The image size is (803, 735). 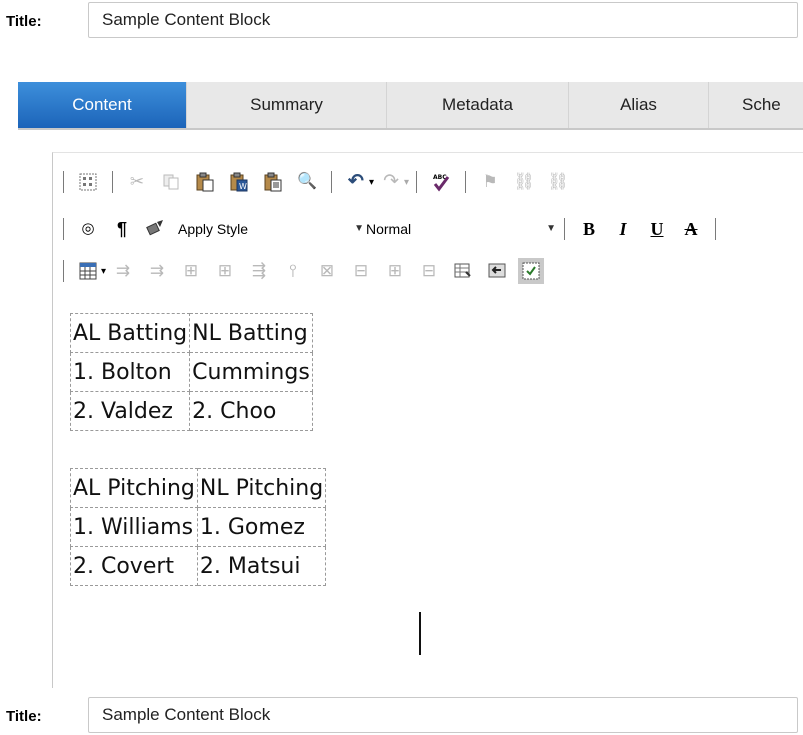 What do you see at coordinates (371, 182) in the screenshot?
I see `undo-dropdown-icon: ▾` at bounding box center [371, 182].